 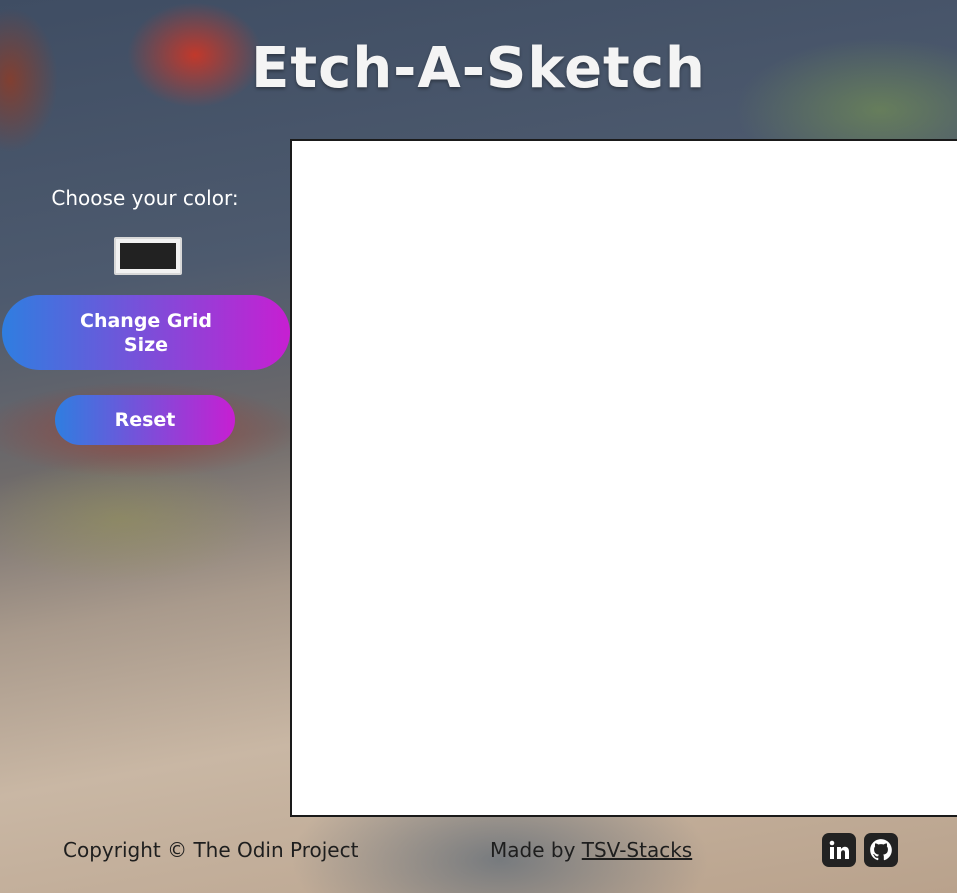 I want to click on made-by-prefix: Made by, so click(x=533, y=850).